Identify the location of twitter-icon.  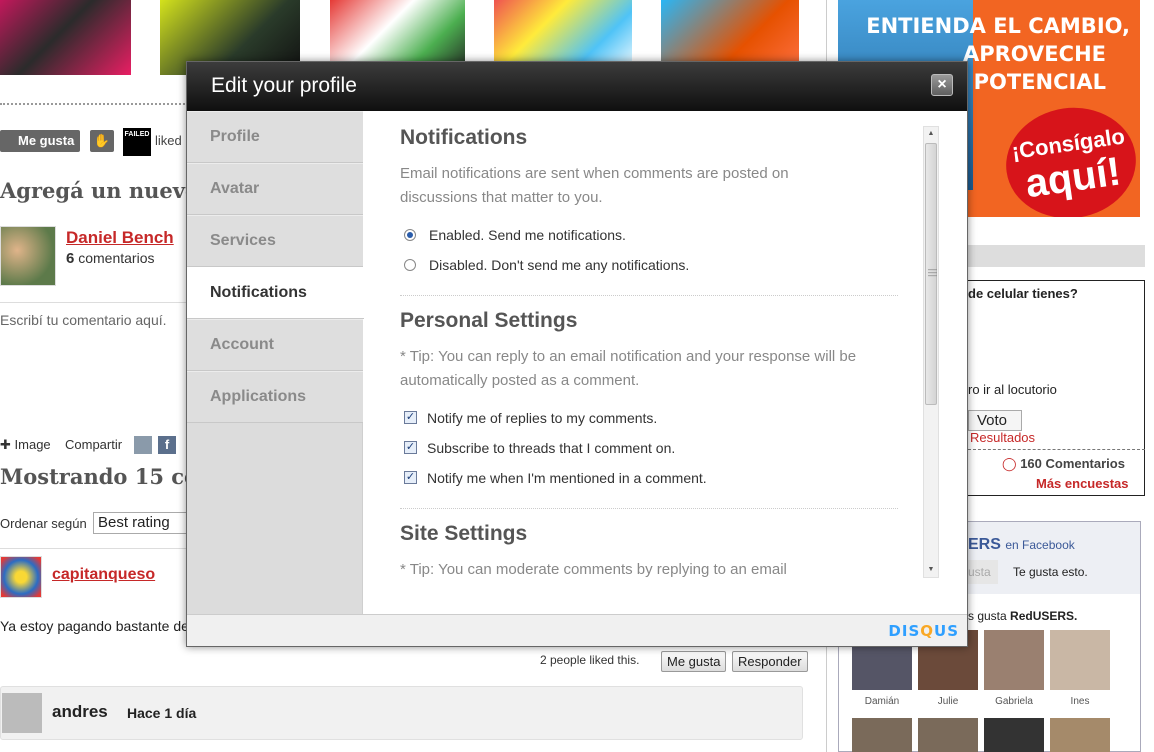
(143, 445).